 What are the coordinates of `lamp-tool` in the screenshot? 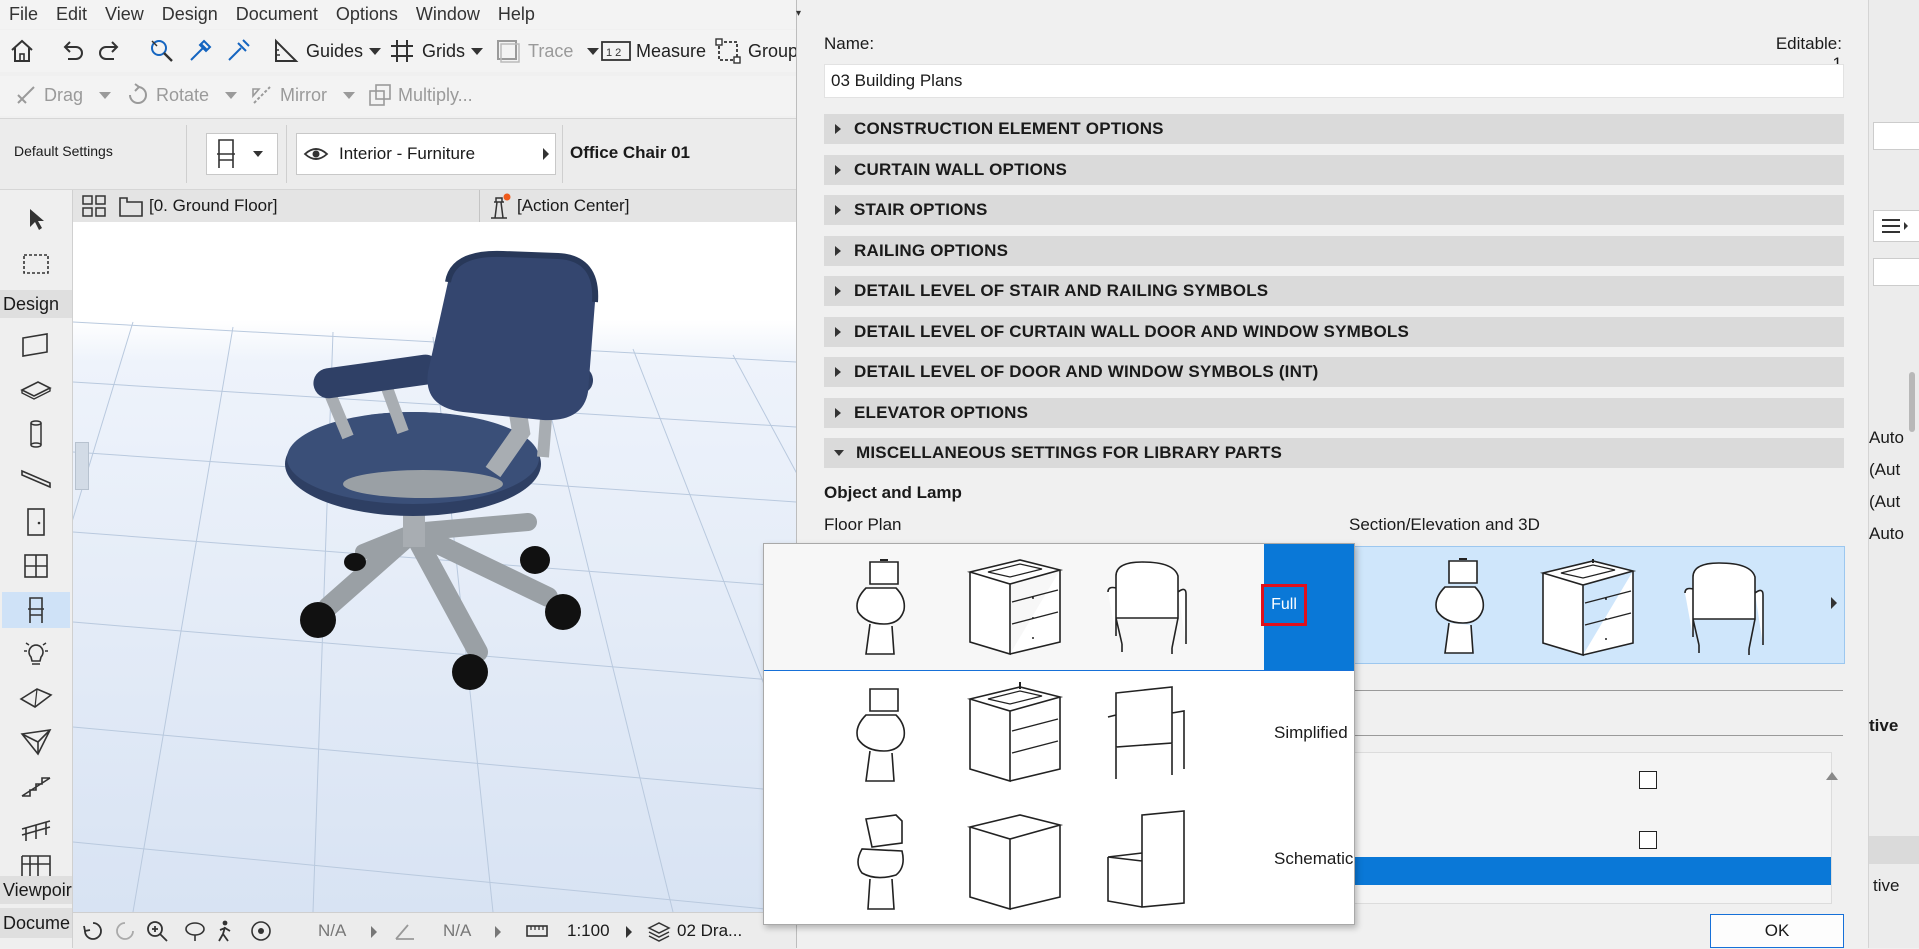 It's located at (36, 654).